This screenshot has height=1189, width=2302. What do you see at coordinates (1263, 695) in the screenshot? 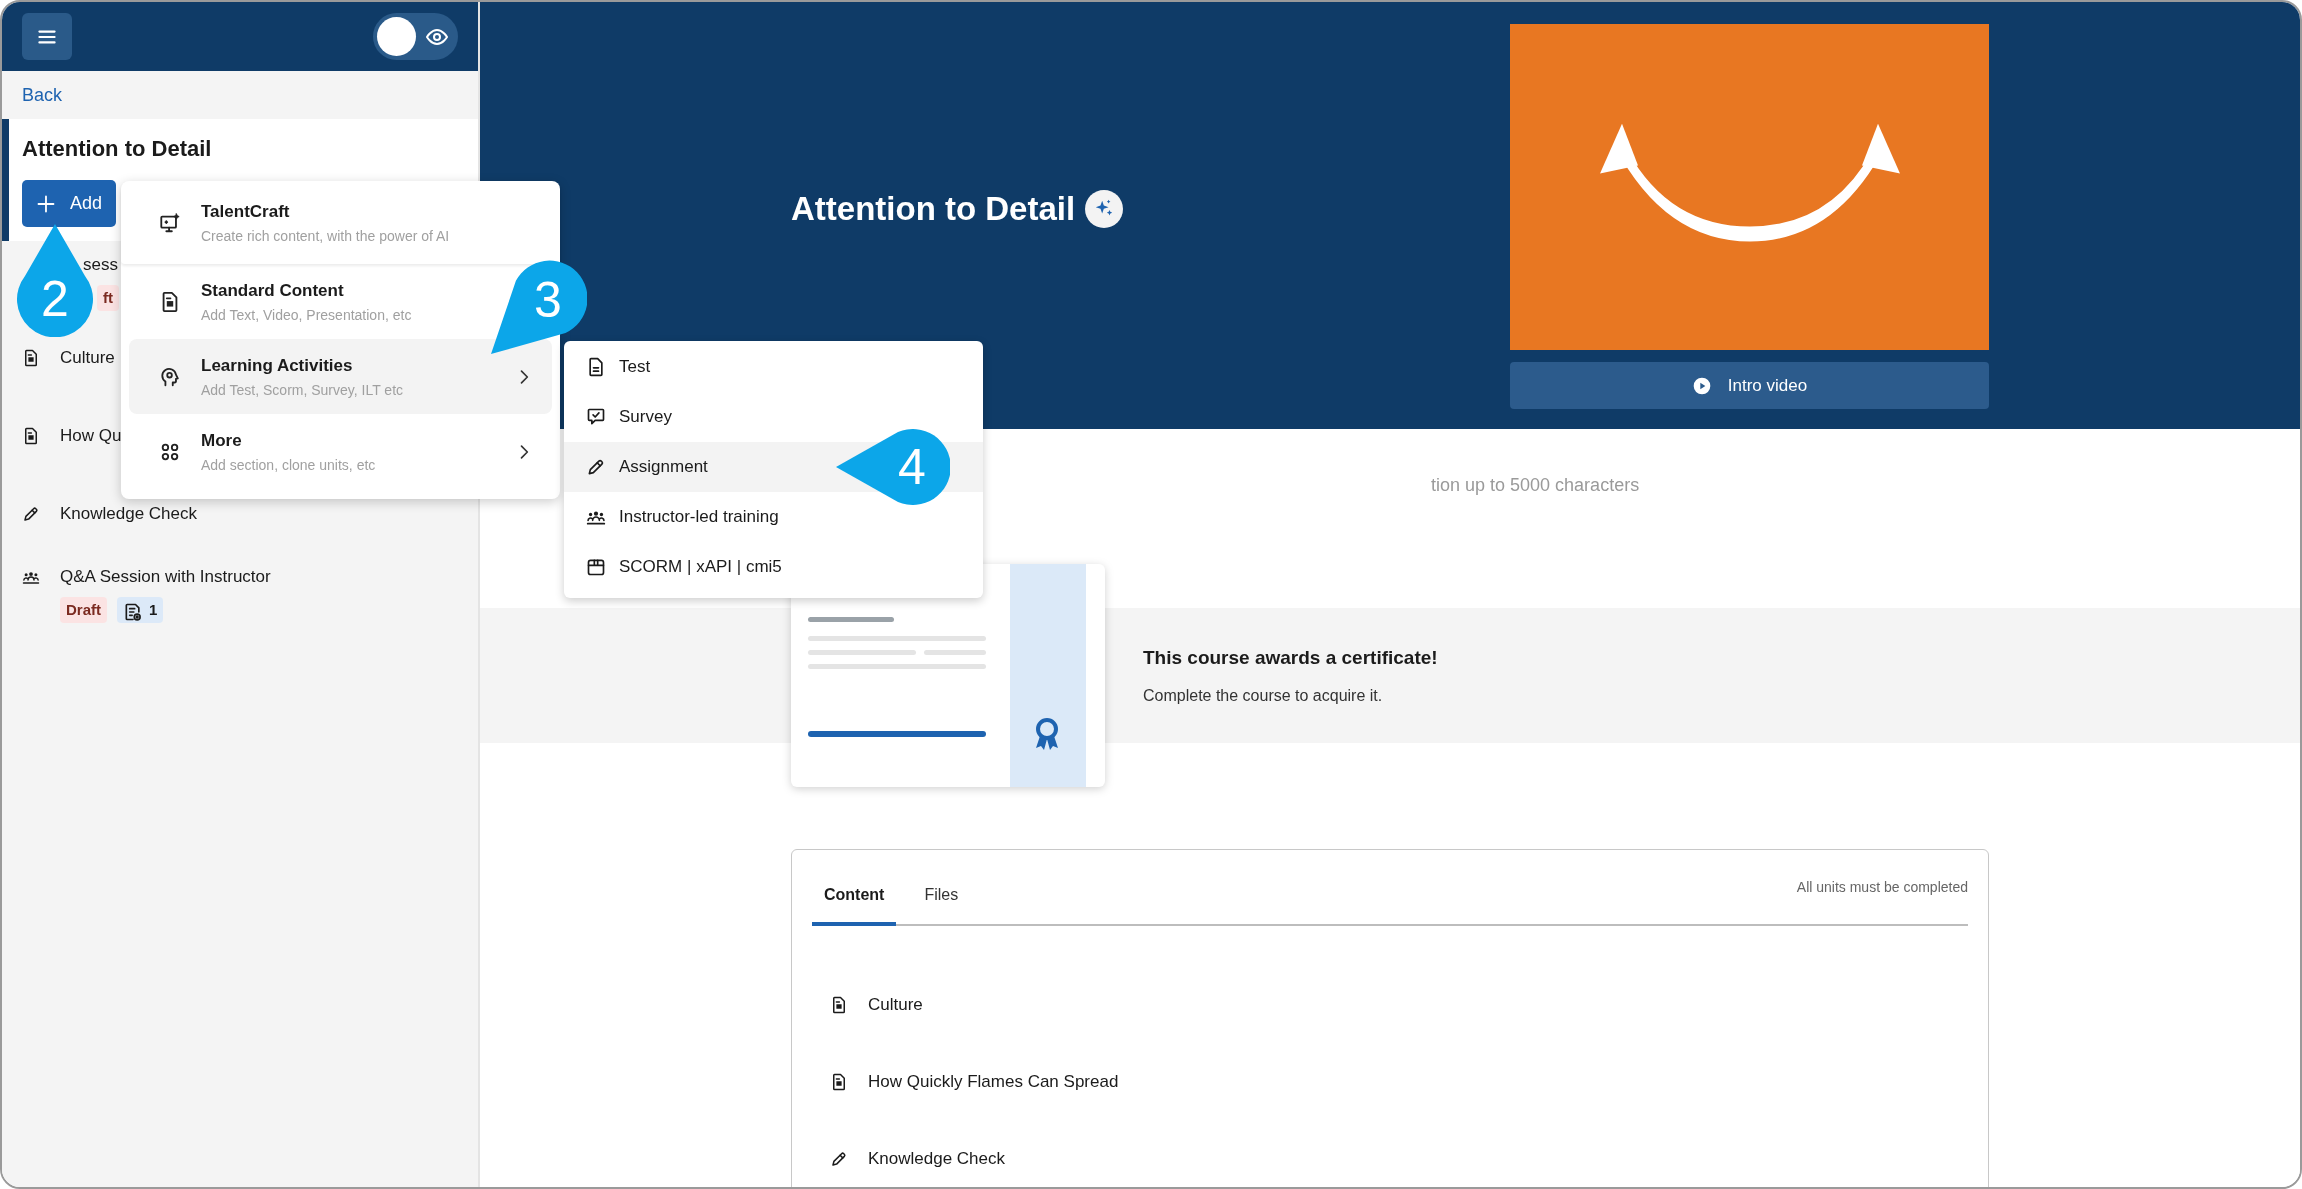
I see `certificate-text: Complete the course to acquire it.` at bounding box center [1263, 695].